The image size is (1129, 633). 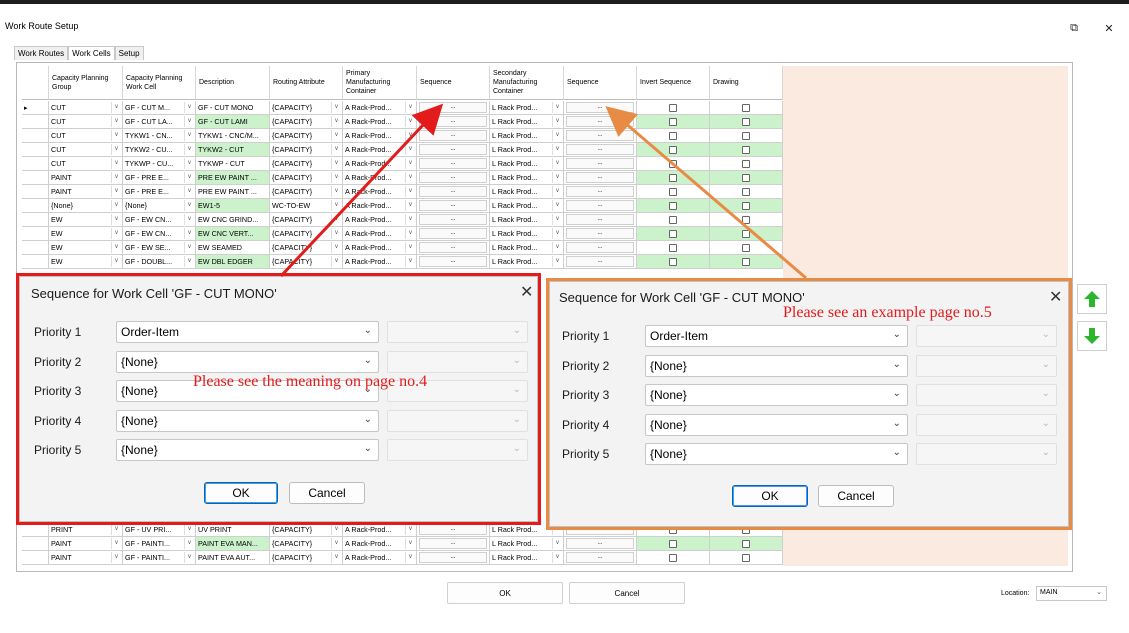 I want to click on red-arrow, so click(x=361, y=190).